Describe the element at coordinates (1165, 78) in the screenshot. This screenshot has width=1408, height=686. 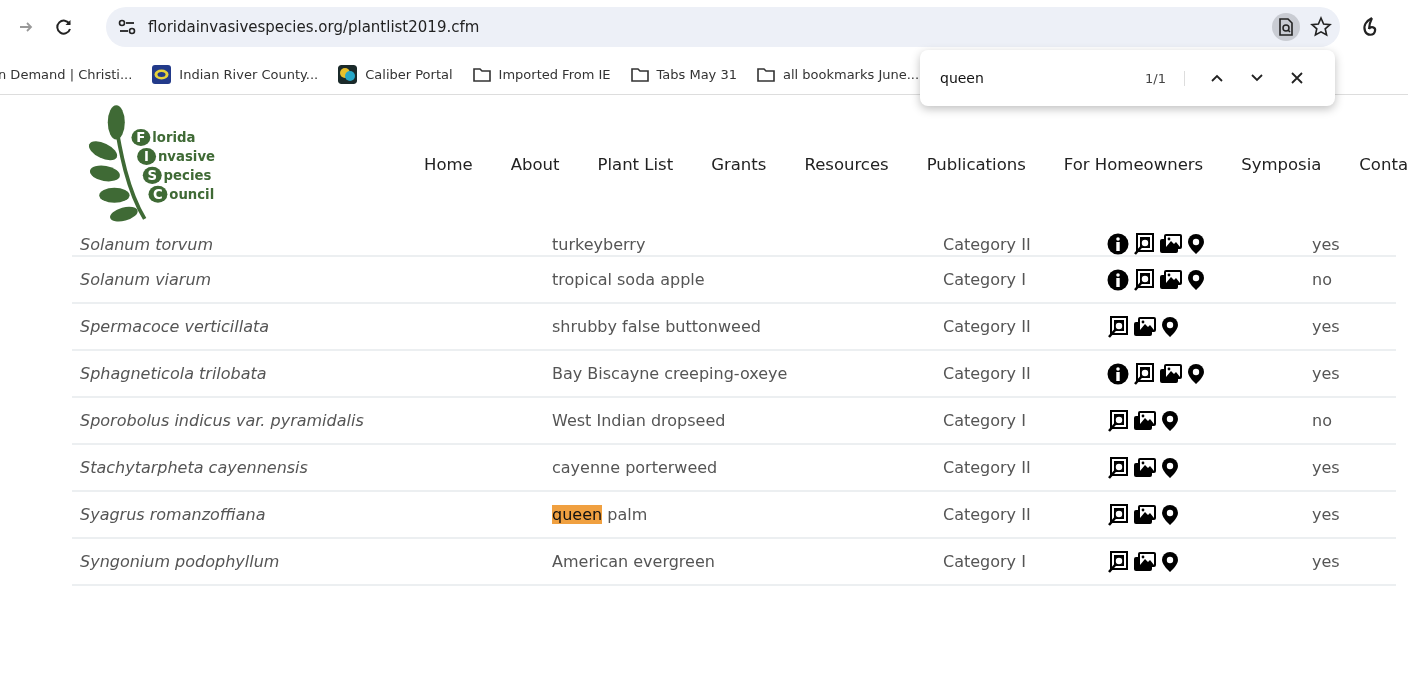
I see `match-count: 1/1` at that location.